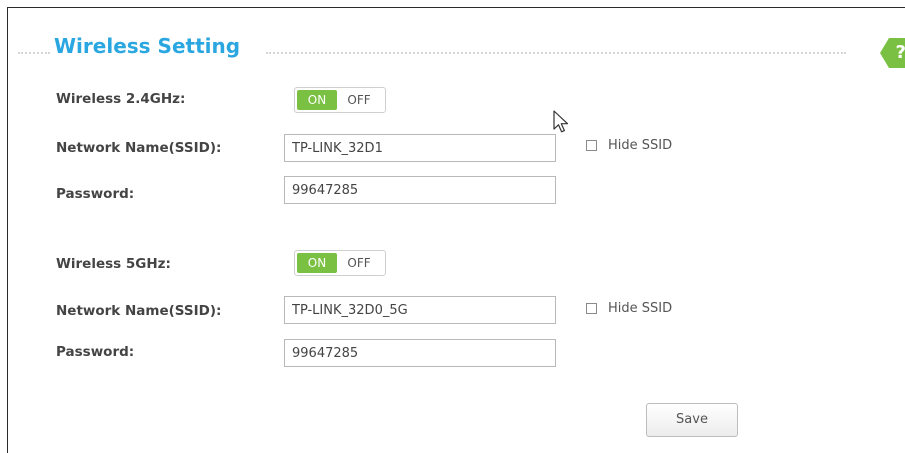  Describe the element at coordinates (591, 145) in the screenshot. I see `hide-ssid-24ghz-checkbox` at that location.